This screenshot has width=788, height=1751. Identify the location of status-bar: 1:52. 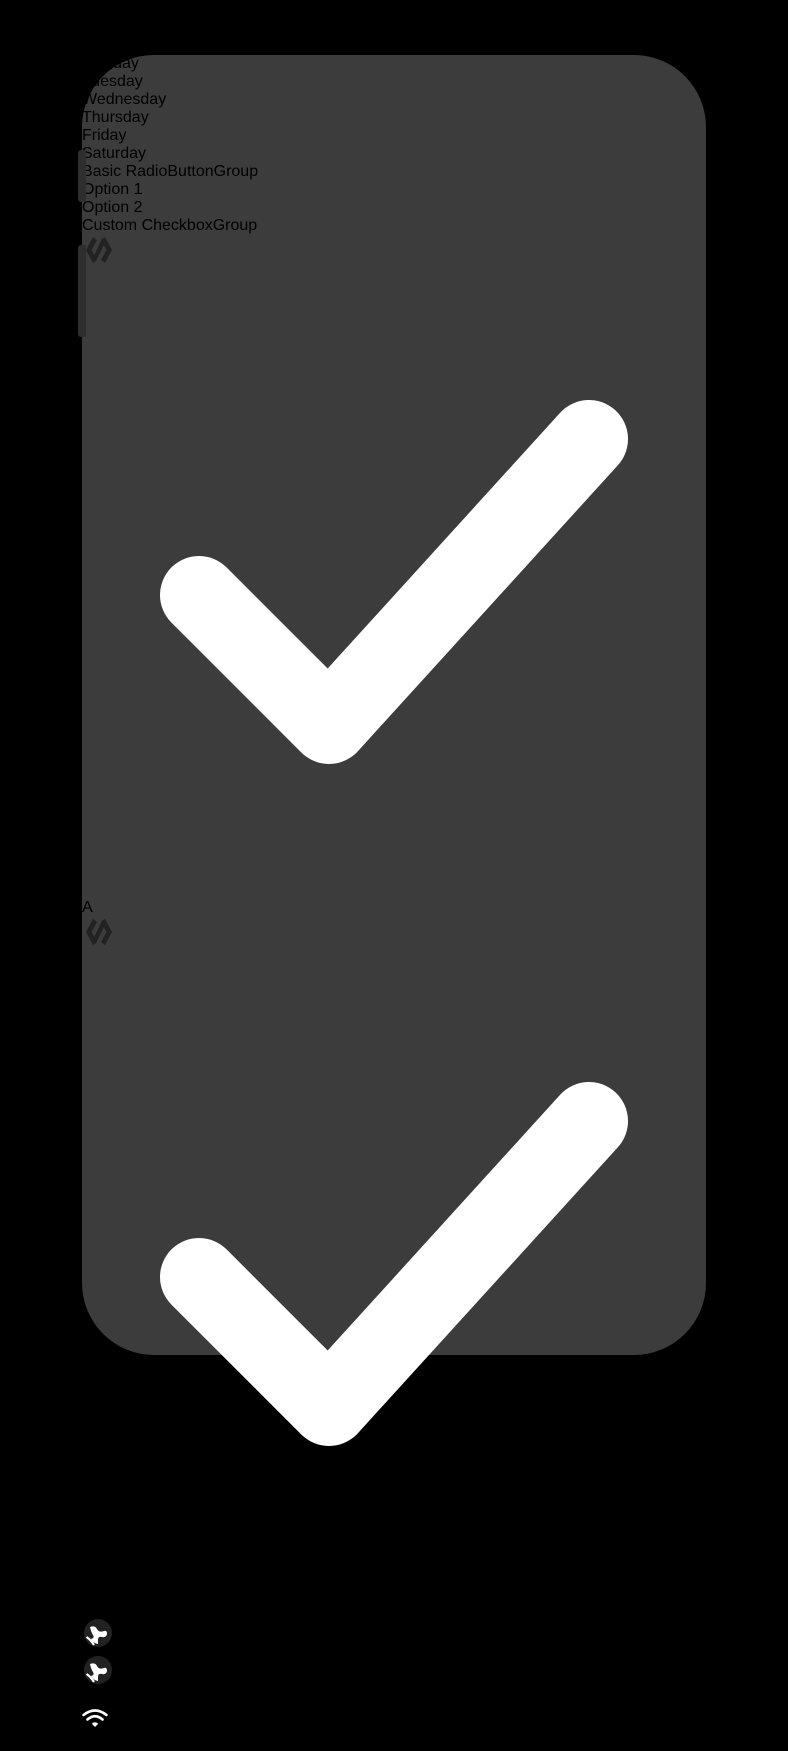
(394, 1712).